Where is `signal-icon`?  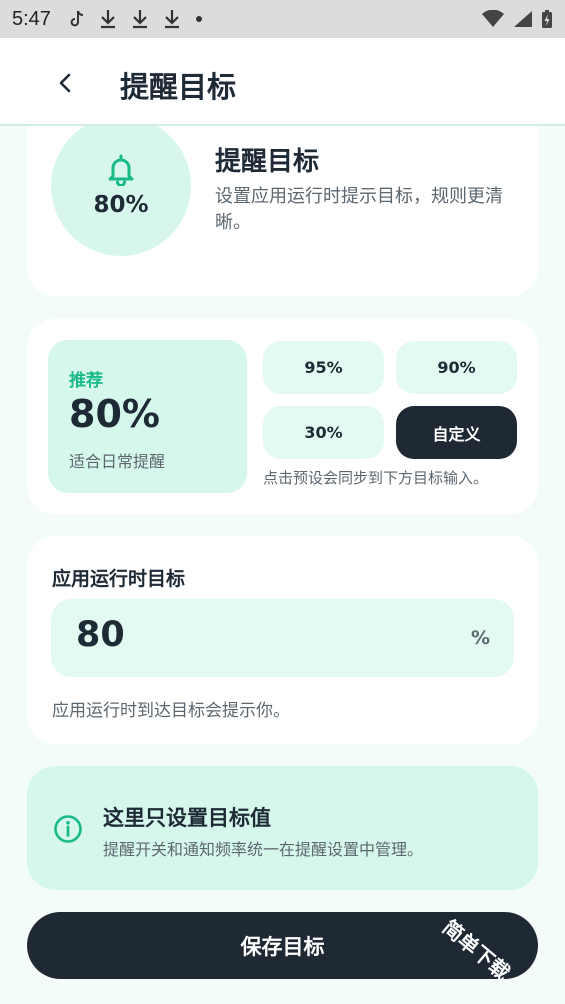 signal-icon is located at coordinates (523, 19).